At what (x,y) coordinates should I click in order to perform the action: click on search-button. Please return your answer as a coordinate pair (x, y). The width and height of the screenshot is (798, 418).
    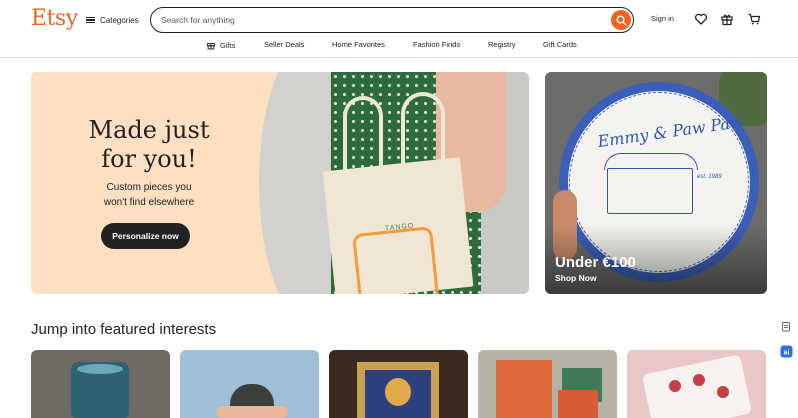
    Looking at the image, I should click on (621, 20).